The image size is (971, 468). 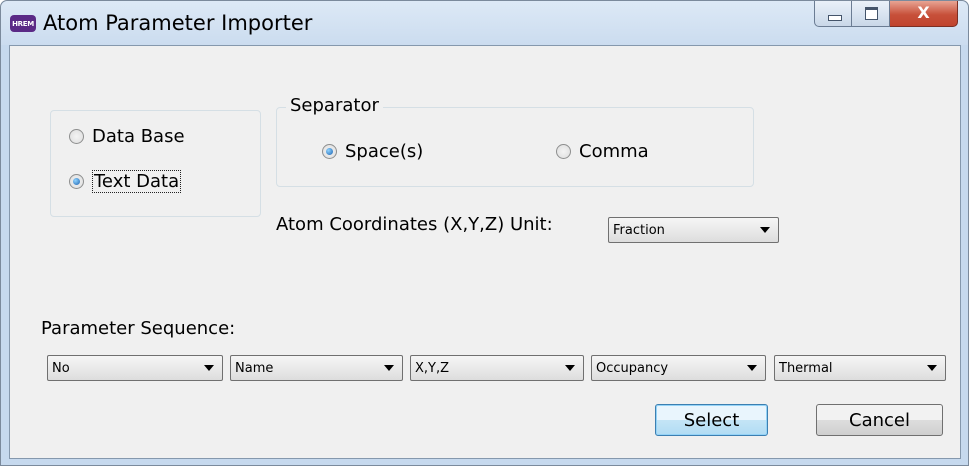 What do you see at coordinates (497, 368) in the screenshot?
I see `sequence-select-3: X,Y,Z` at bounding box center [497, 368].